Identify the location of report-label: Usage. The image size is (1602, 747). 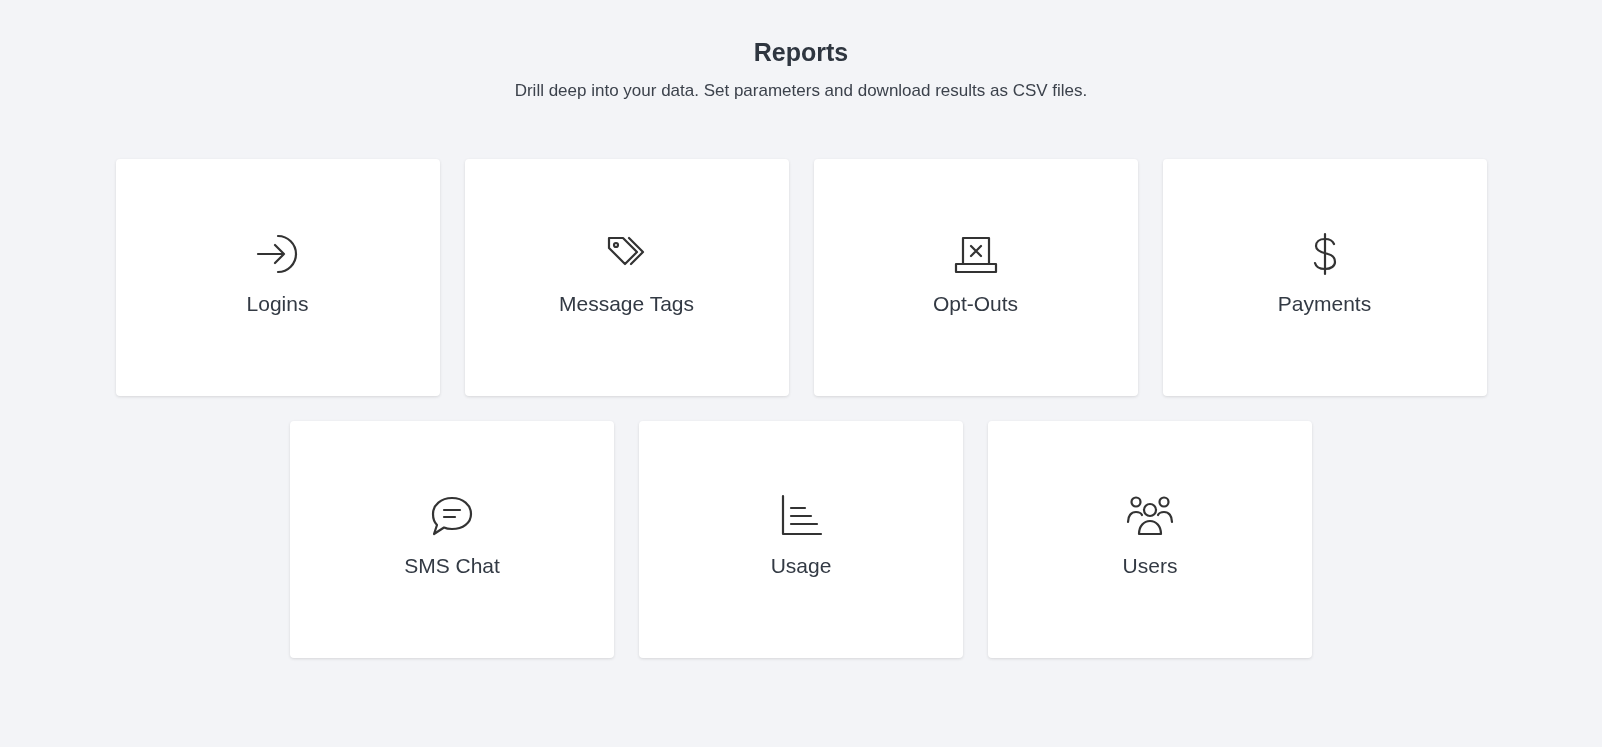
(801, 565).